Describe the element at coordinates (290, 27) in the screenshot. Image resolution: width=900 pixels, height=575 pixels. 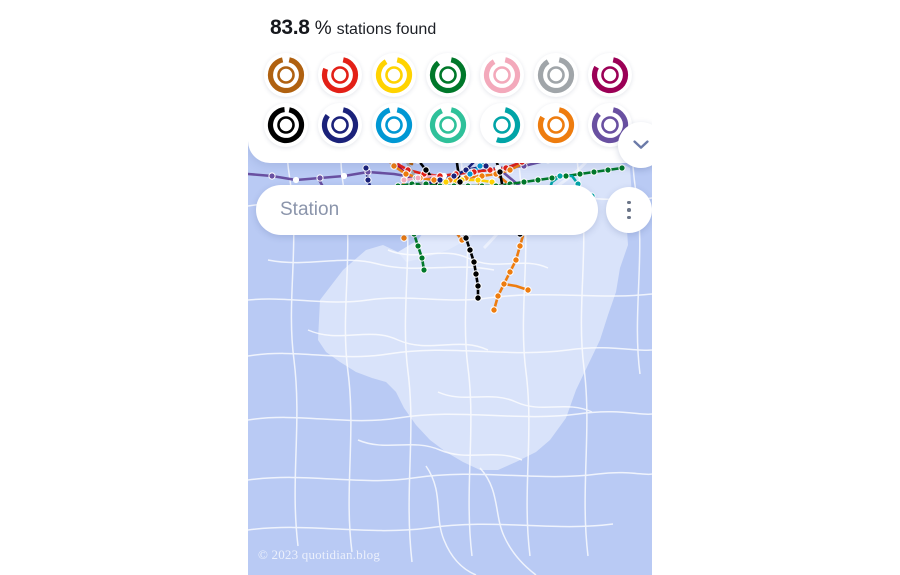
I see `percent-value: 83.8` at that location.